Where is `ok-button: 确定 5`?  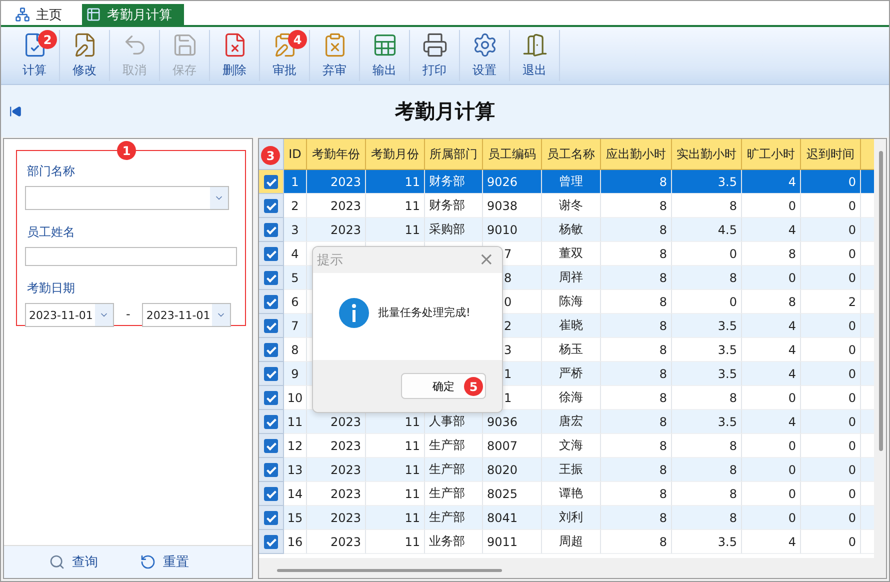
ok-button: 确定 5 is located at coordinates (443, 386).